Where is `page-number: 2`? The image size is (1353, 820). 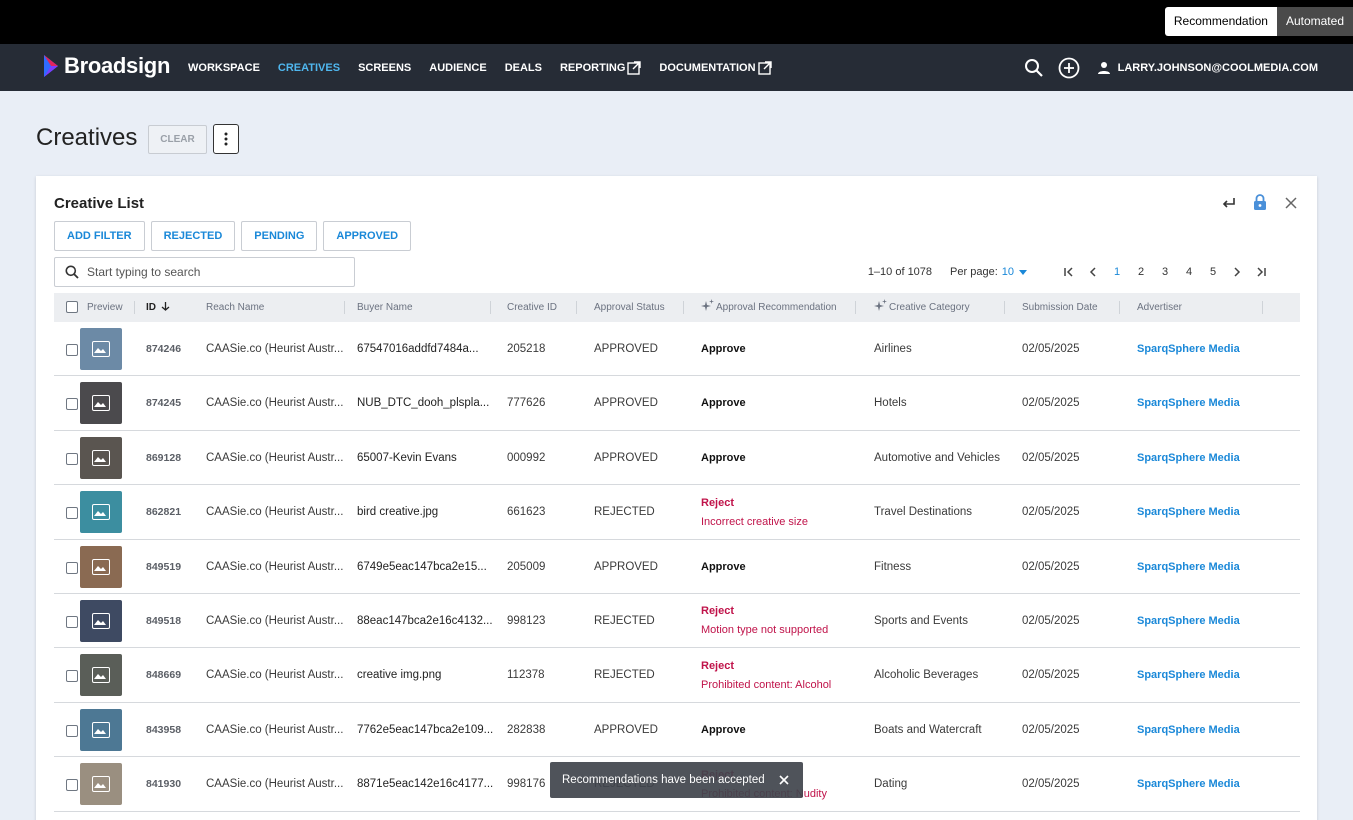 page-number: 2 is located at coordinates (1141, 272).